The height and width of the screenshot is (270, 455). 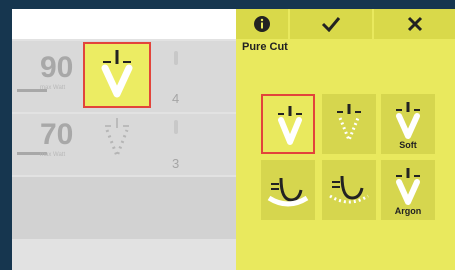 I want to click on mode-tile-pure-cut, so click(x=288, y=124).